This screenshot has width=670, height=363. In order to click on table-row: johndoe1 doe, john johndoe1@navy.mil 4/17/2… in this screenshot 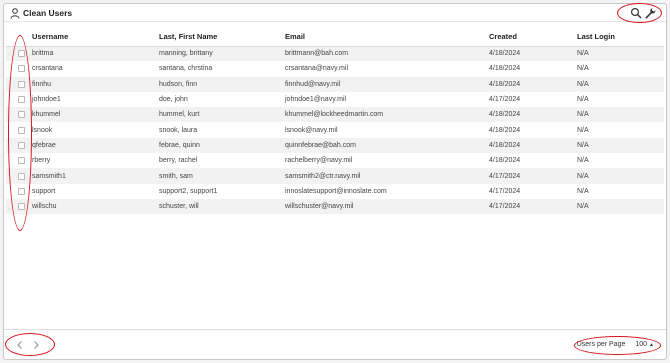, I will do `click(335, 99)`.